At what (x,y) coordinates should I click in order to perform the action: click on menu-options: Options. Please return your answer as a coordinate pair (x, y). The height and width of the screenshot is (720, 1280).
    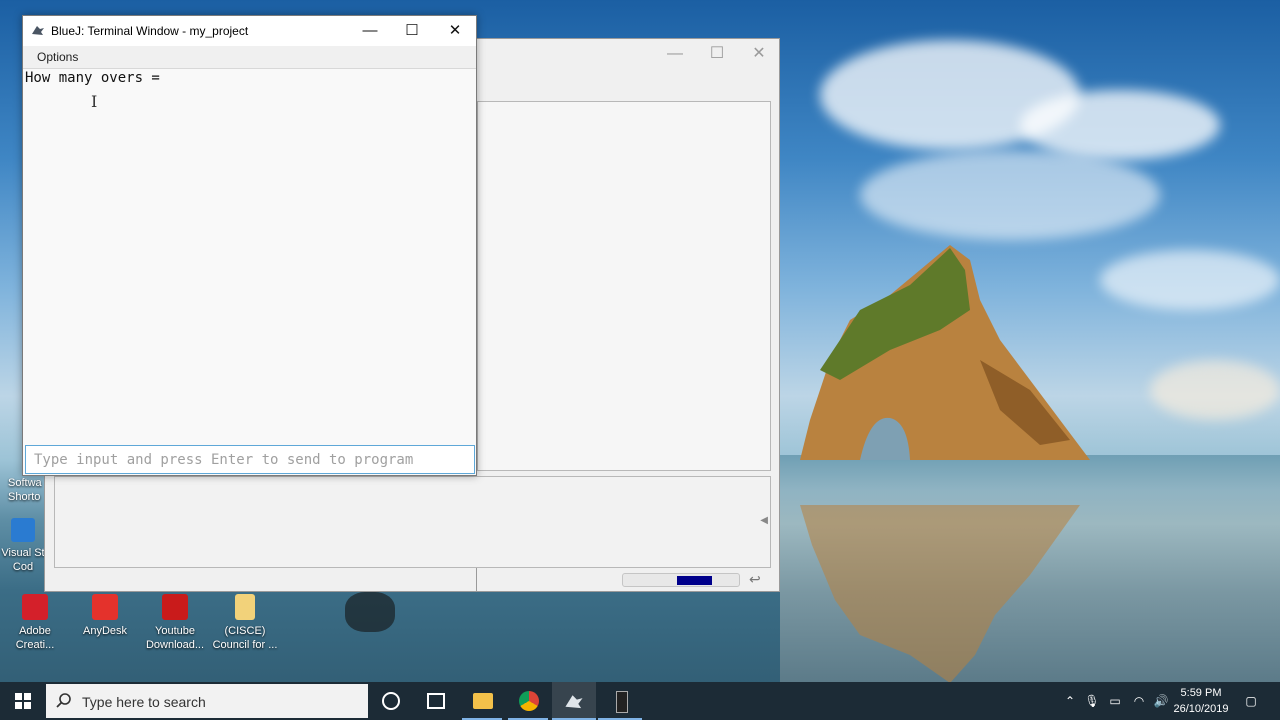
    Looking at the image, I should click on (57, 57).